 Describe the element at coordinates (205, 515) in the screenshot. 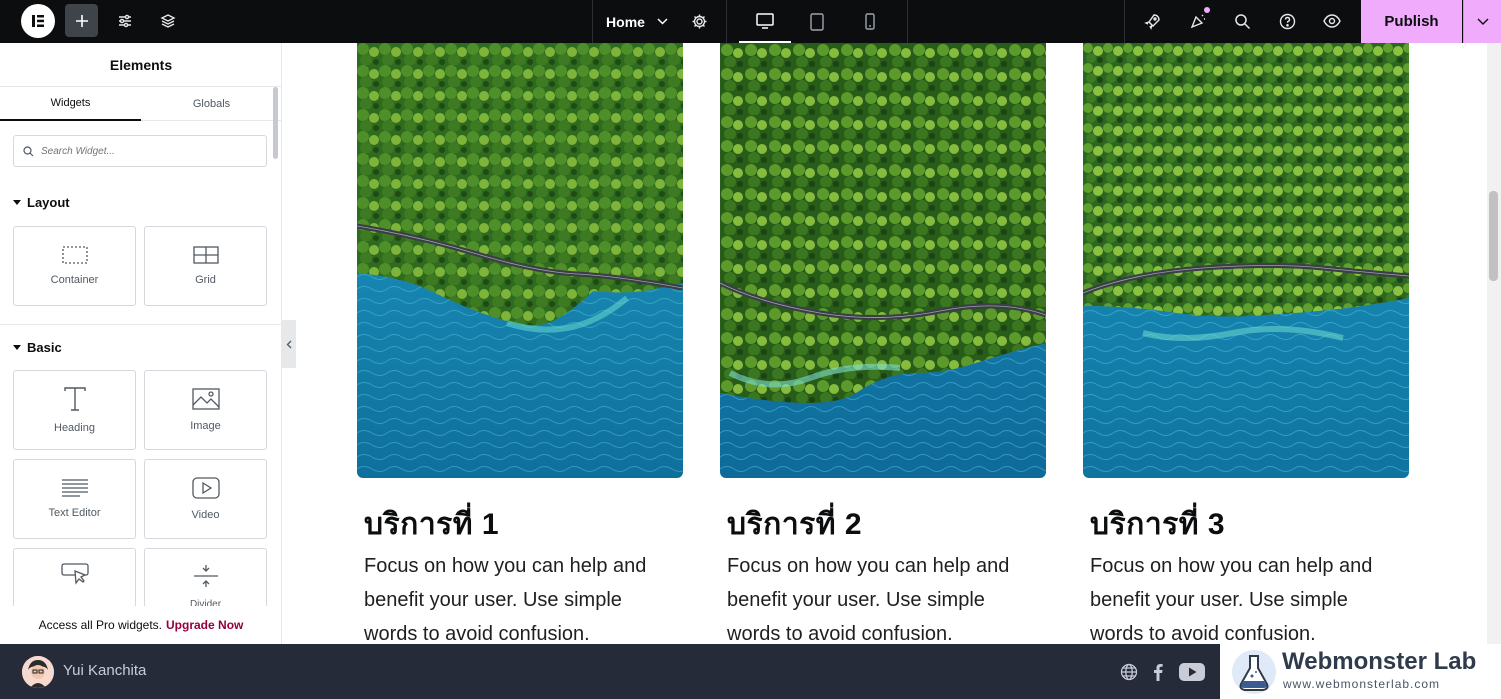

I see `widget-label: Video` at that location.